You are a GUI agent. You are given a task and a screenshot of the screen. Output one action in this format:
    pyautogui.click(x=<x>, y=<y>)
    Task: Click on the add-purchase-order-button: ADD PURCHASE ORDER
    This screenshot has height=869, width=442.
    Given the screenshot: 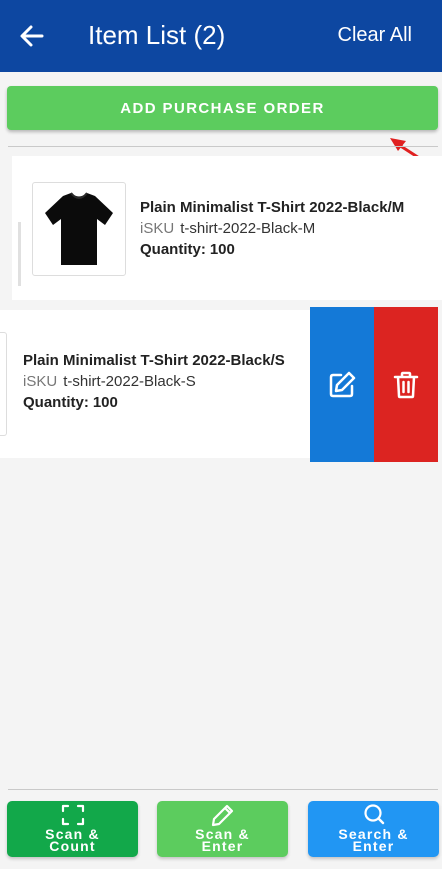 What is the action you would take?
    pyautogui.click(x=222, y=108)
    